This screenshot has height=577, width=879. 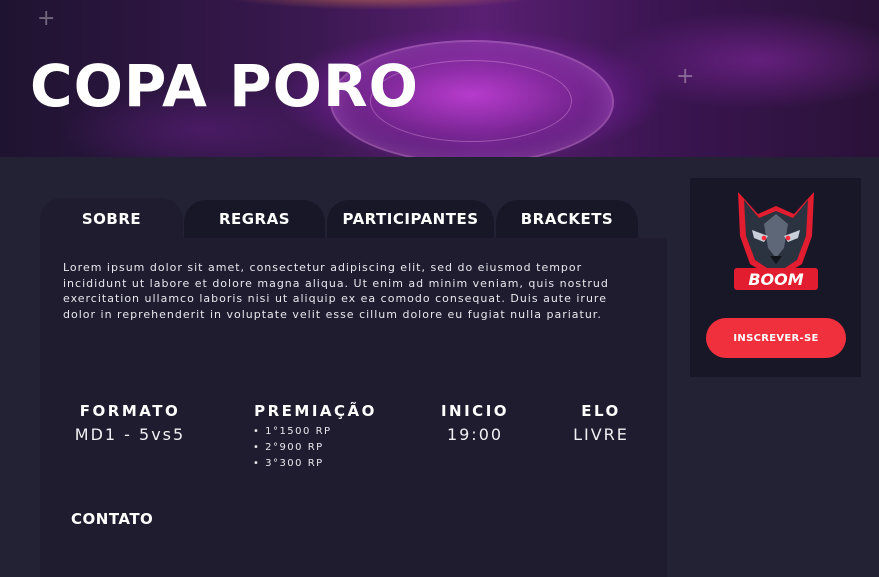 I want to click on page-title: COPA PORO, so click(x=224, y=86).